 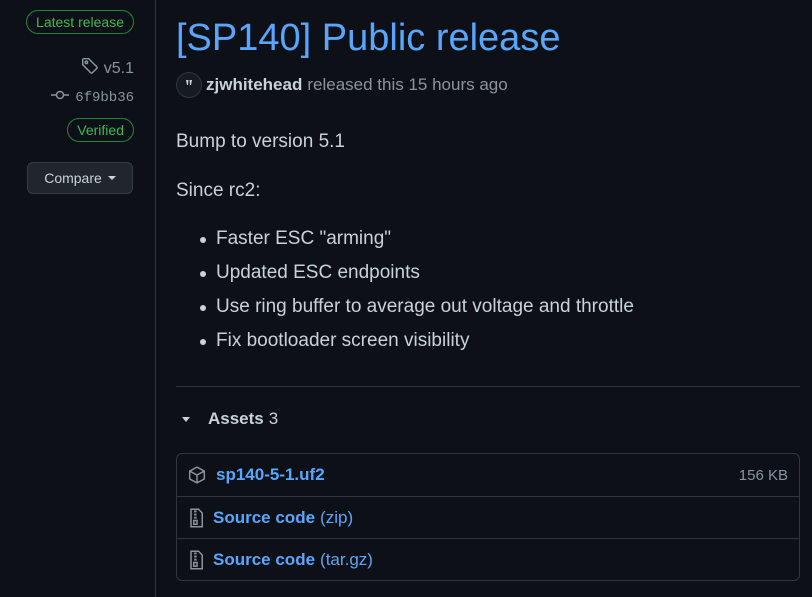 What do you see at coordinates (273, 418) in the screenshot?
I see `assets-count: 3` at bounding box center [273, 418].